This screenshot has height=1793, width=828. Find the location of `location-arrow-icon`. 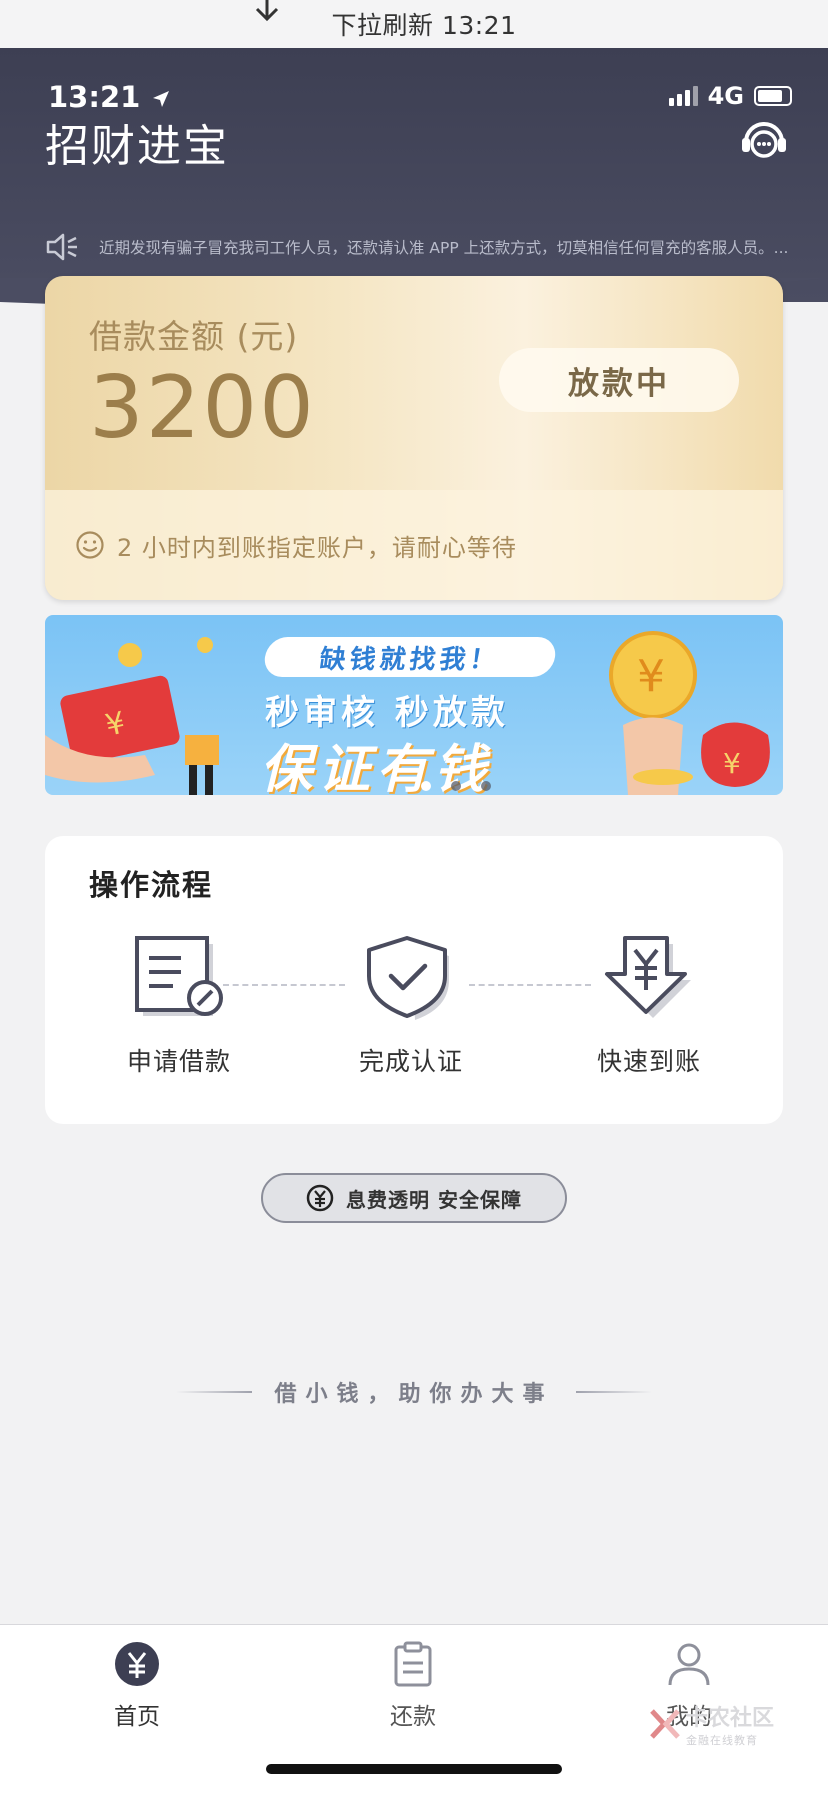

location-arrow-icon is located at coordinates (161, 99).